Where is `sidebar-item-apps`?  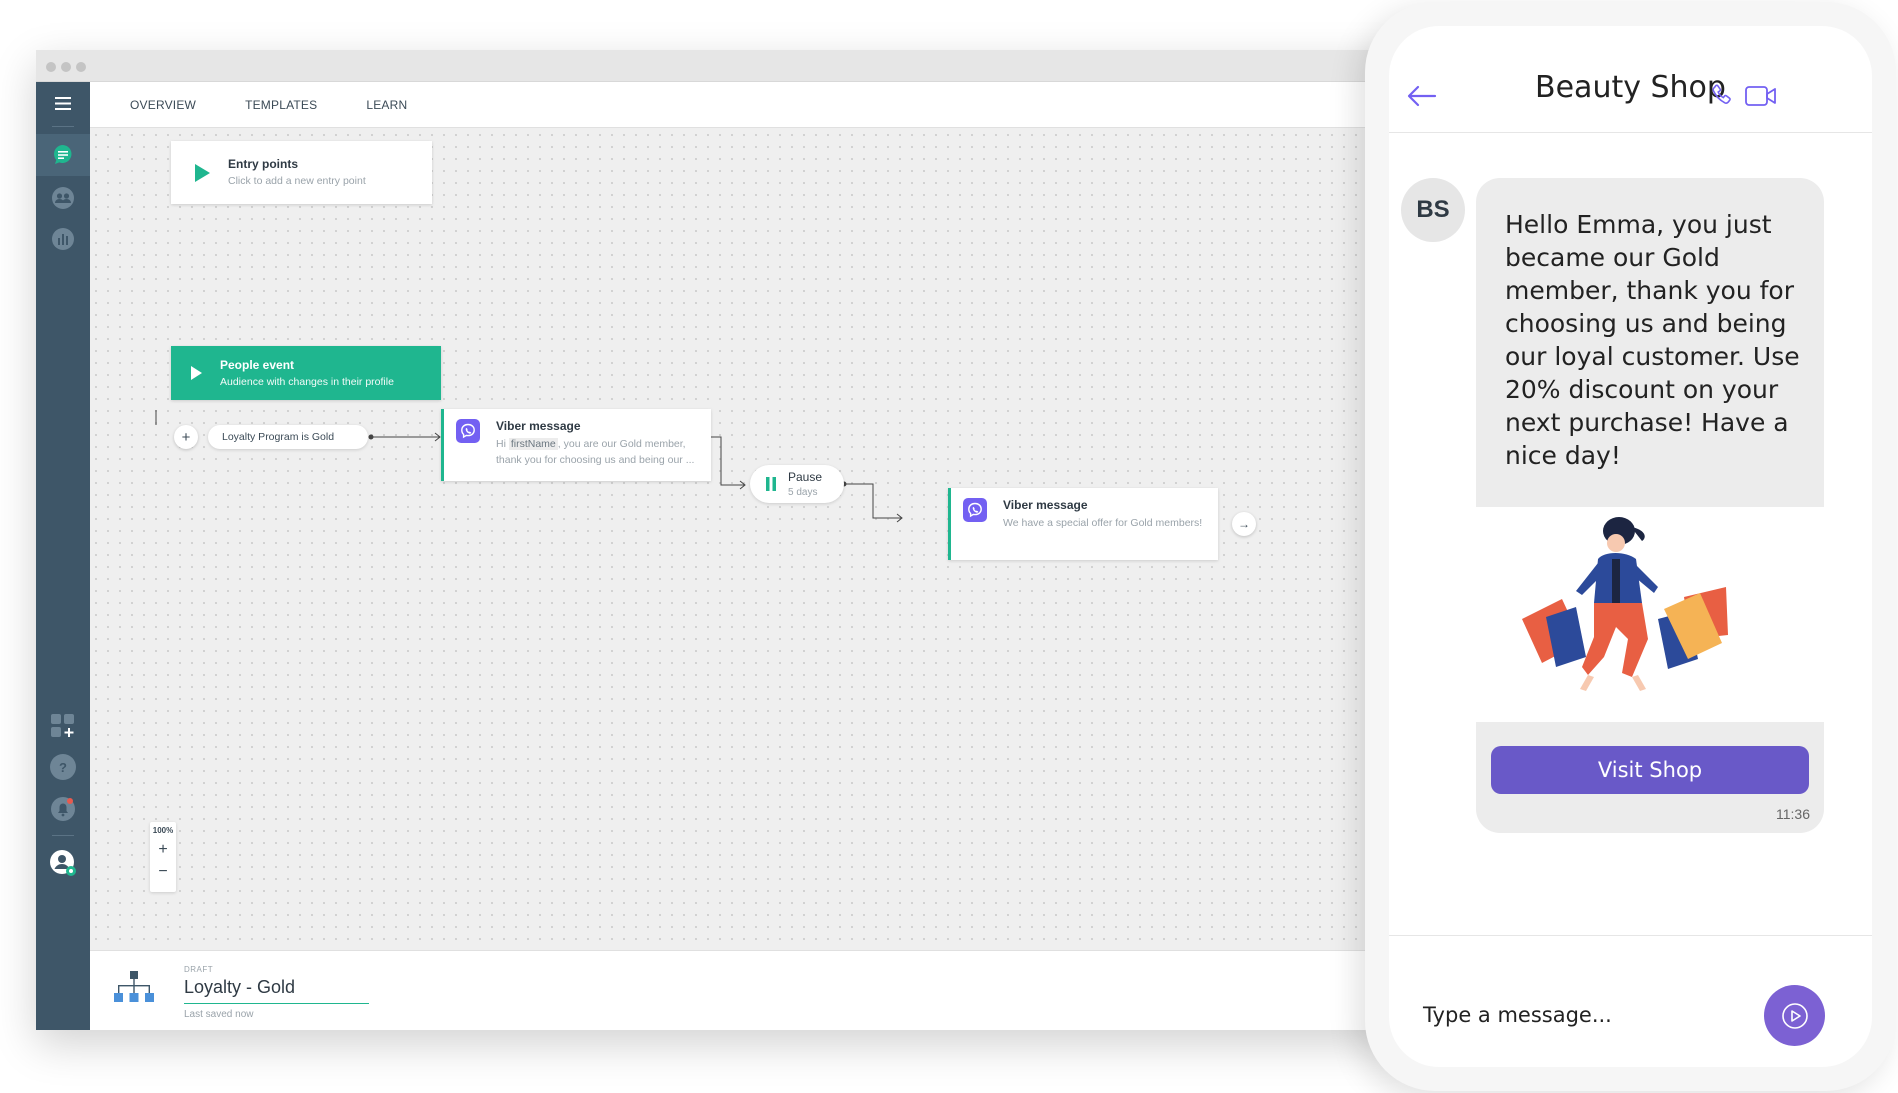 sidebar-item-apps is located at coordinates (63, 726).